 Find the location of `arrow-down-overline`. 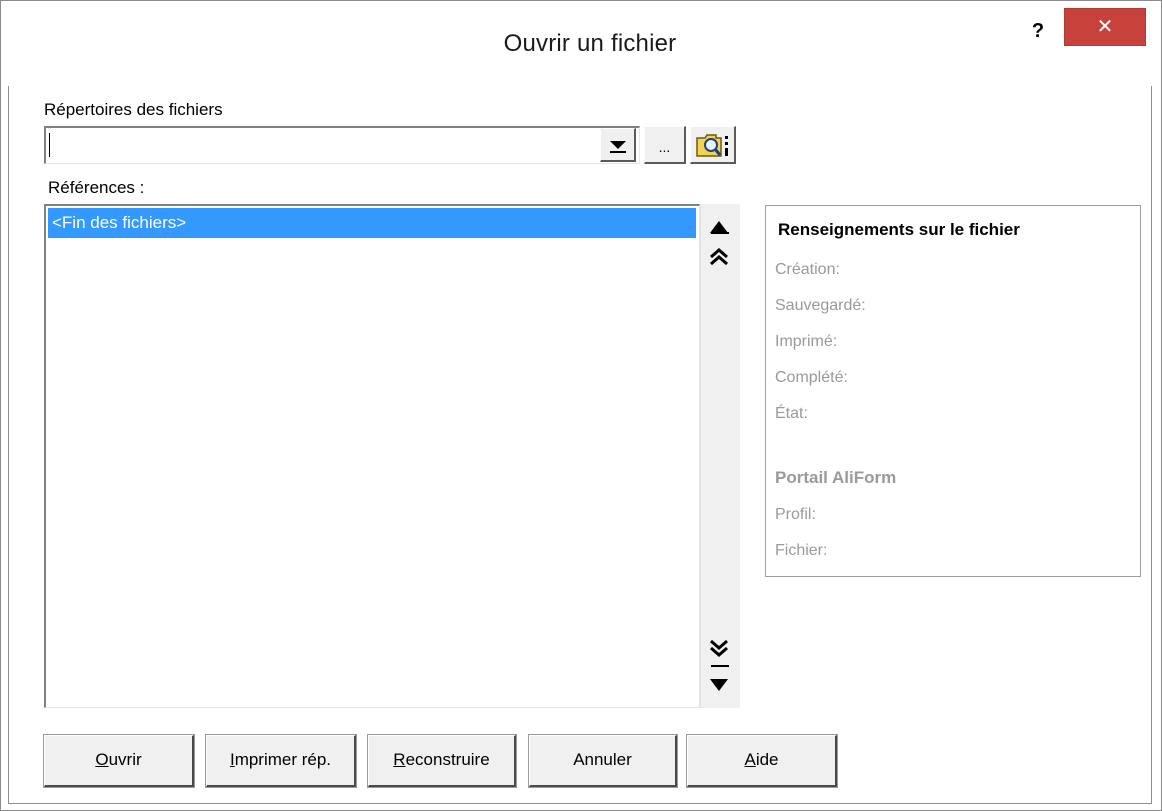

arrow-down-overline is located at coordinates (720, 666).